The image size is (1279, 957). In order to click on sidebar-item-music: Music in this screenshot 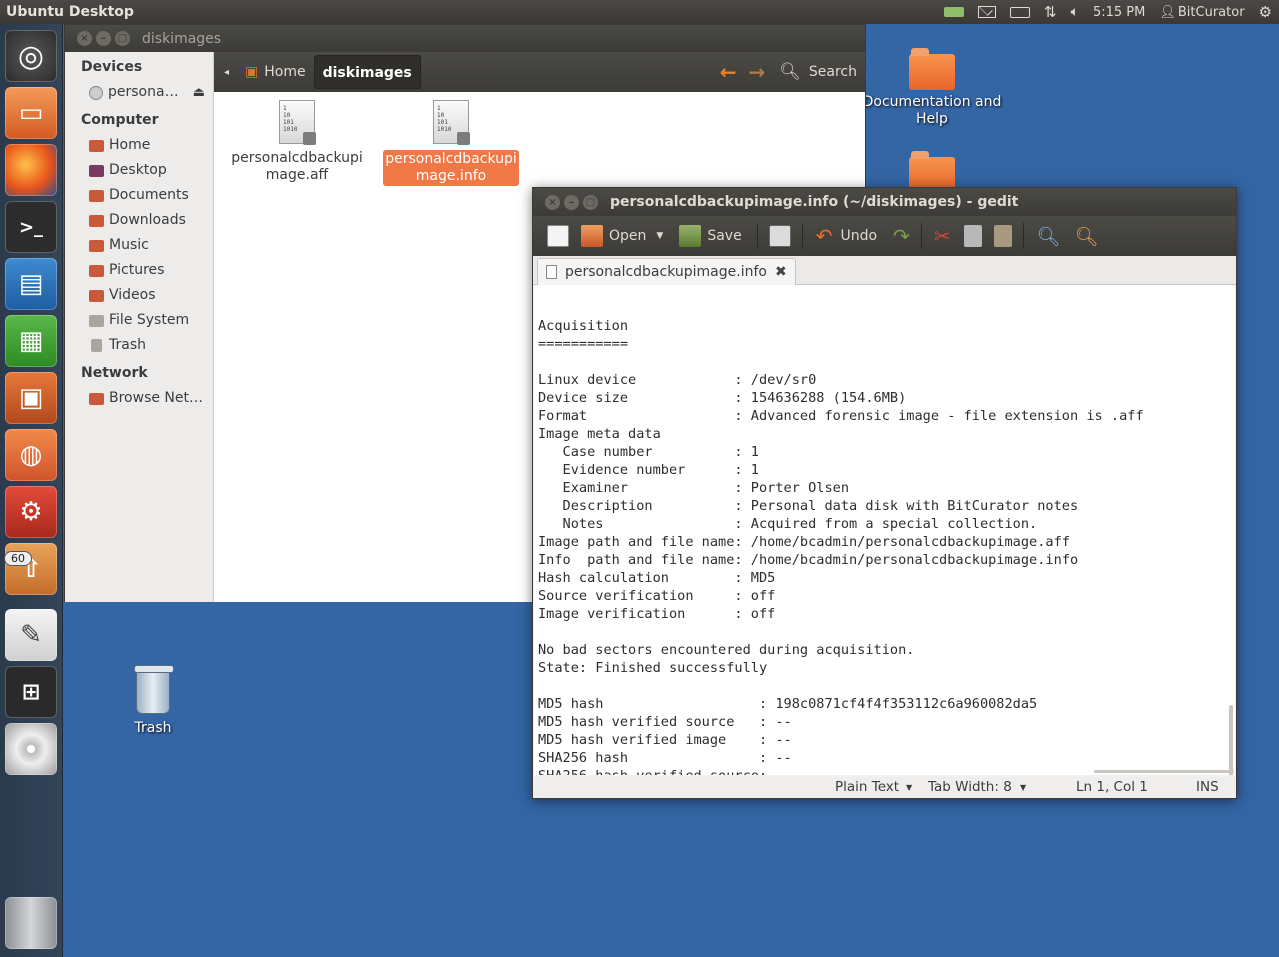, I will do `click(139, 245)`.